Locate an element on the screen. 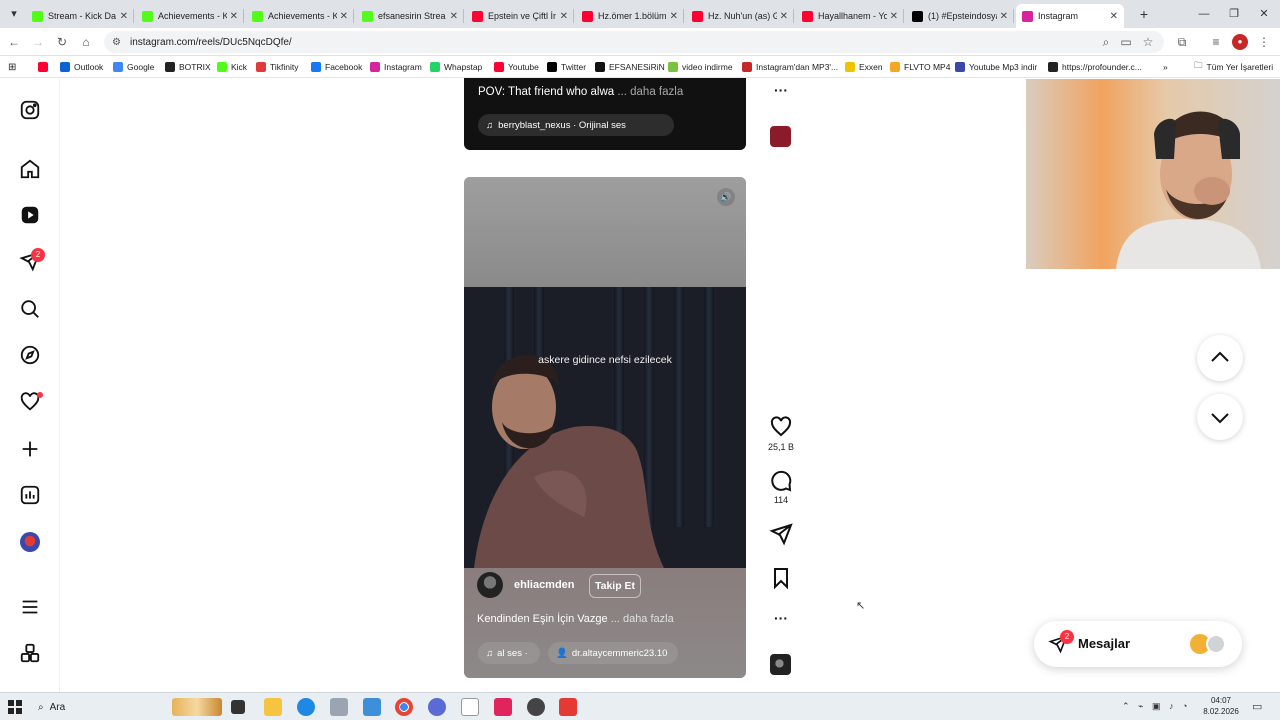 This screenshot has width=1280, height=720. start-windows-icon is located at coordinates (15, 707).